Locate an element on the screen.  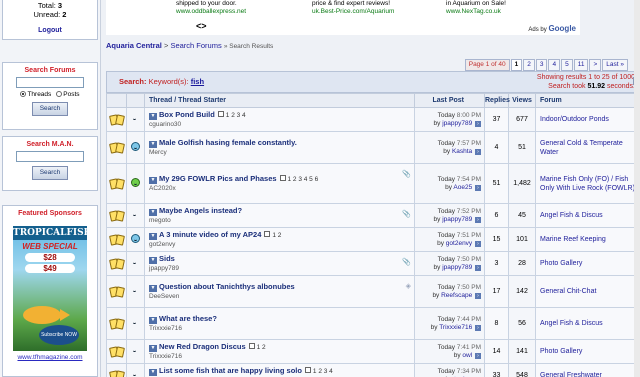
header-views: Views is located at coordinates (522, 100).